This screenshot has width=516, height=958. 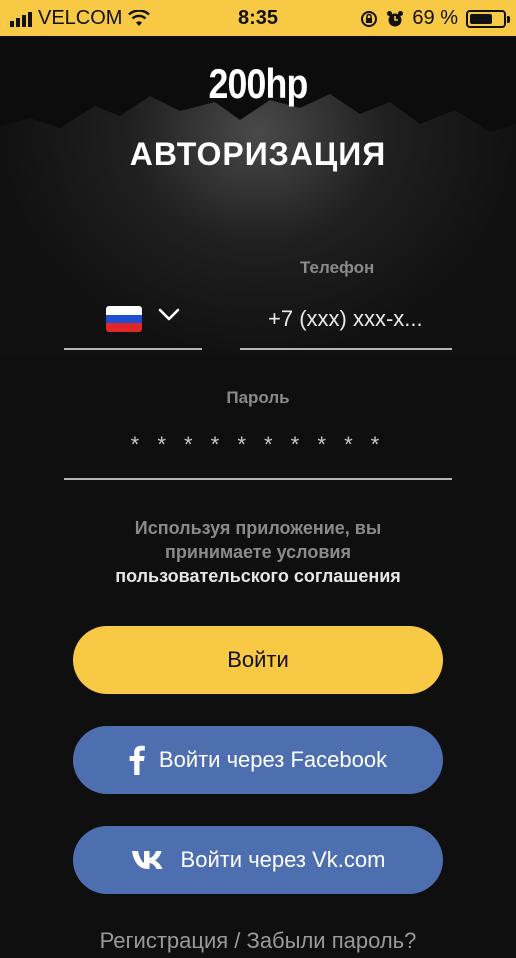 I want to click on password-input: * * * * * * * * * *, so click(x=258, y=445).